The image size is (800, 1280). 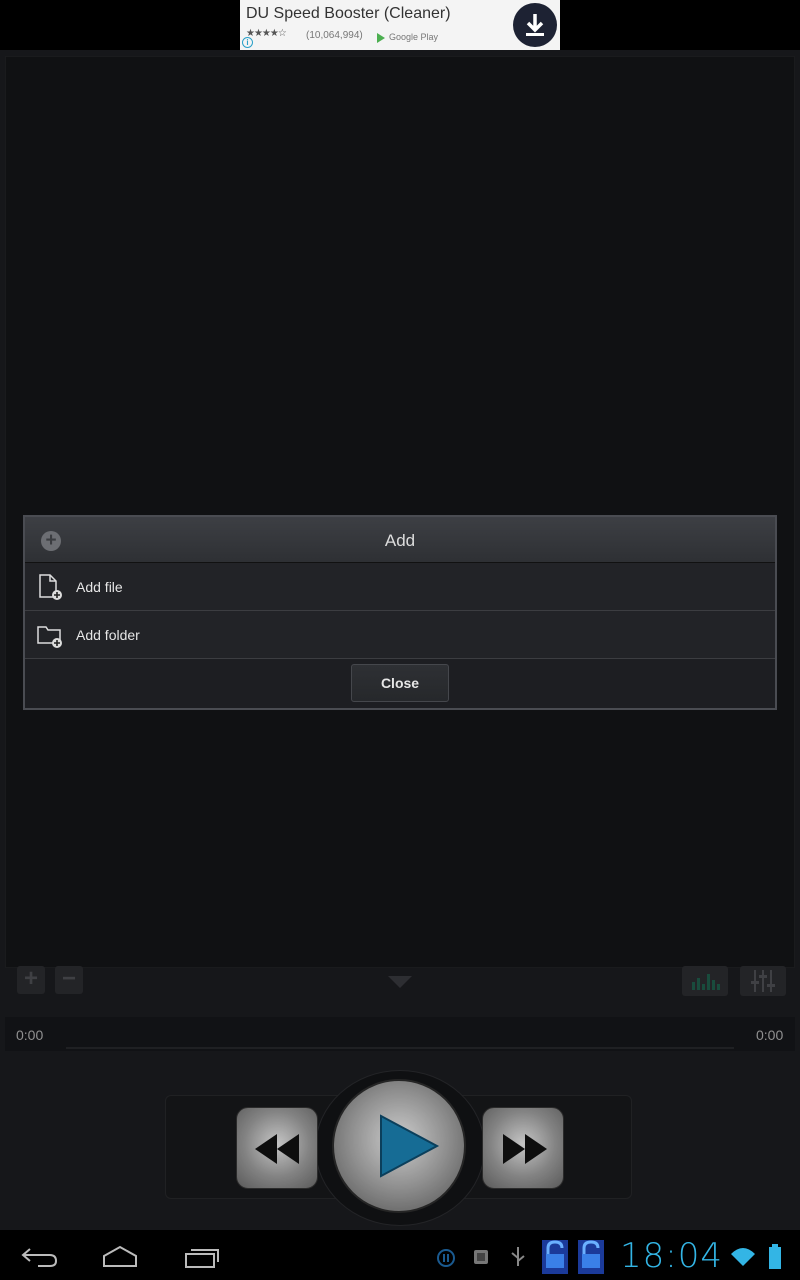 I want to click on usb-icon, so click(x=518, y=1256).